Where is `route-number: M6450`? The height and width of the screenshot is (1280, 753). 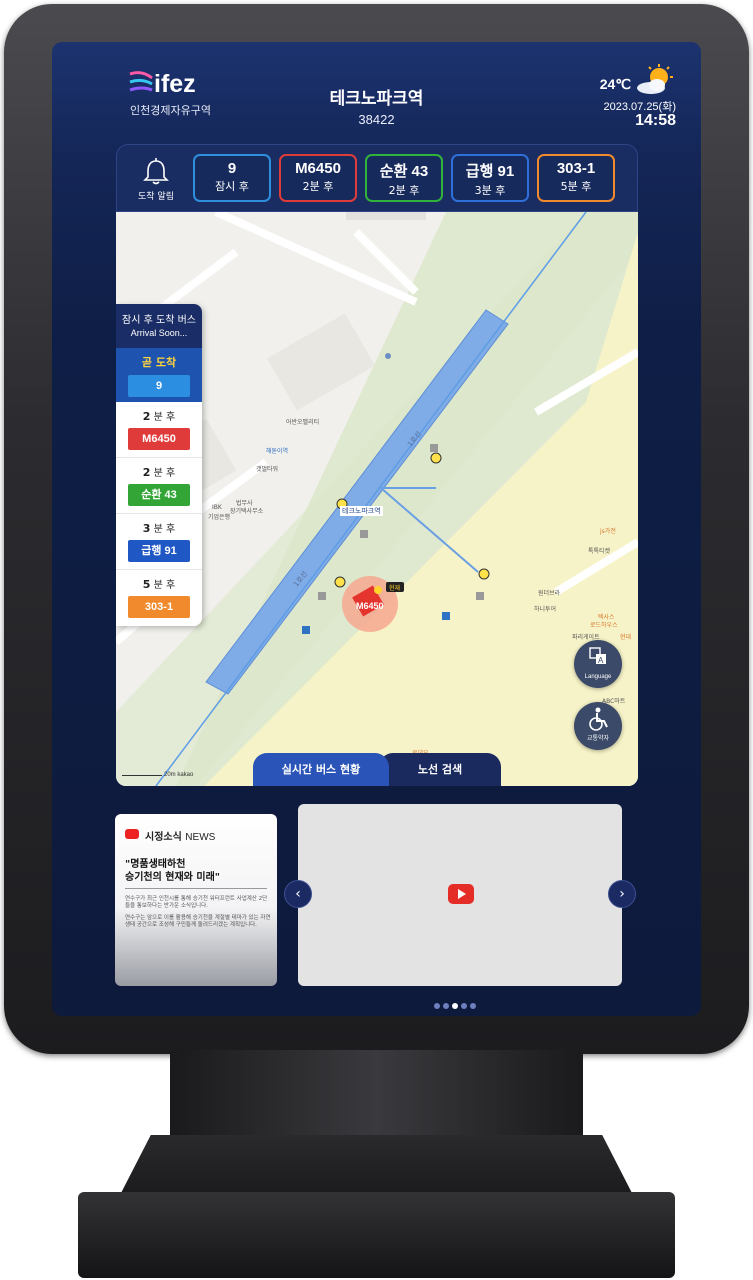
route-number: M6450 is located at coordinates (318, 168).